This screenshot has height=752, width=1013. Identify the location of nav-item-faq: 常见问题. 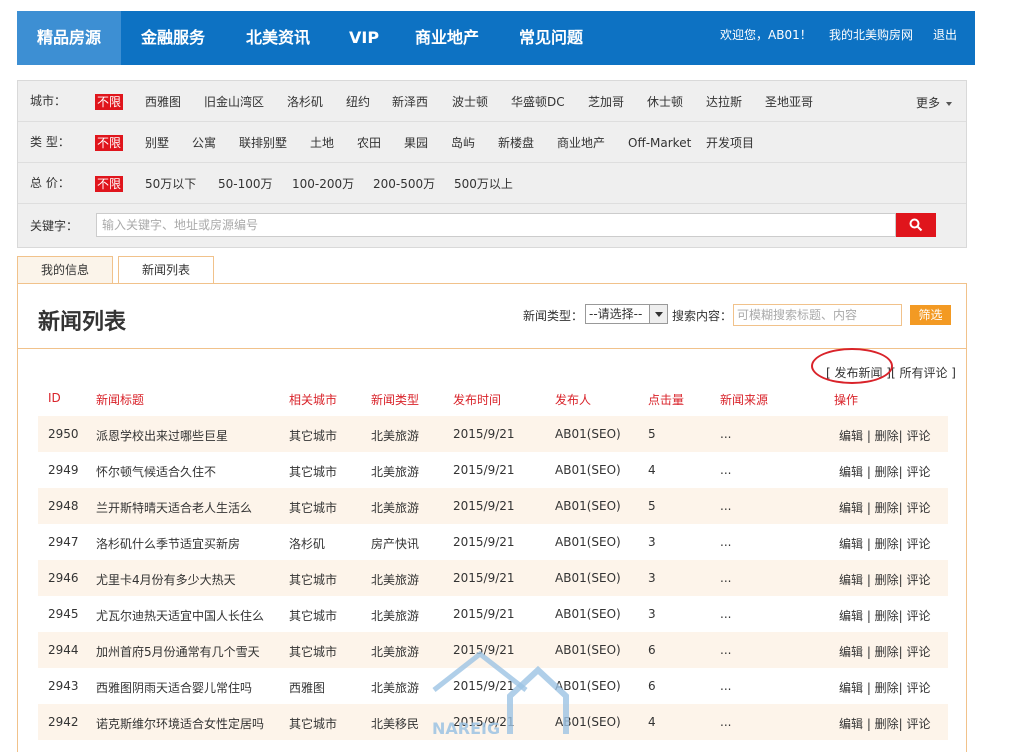
(551, 38).